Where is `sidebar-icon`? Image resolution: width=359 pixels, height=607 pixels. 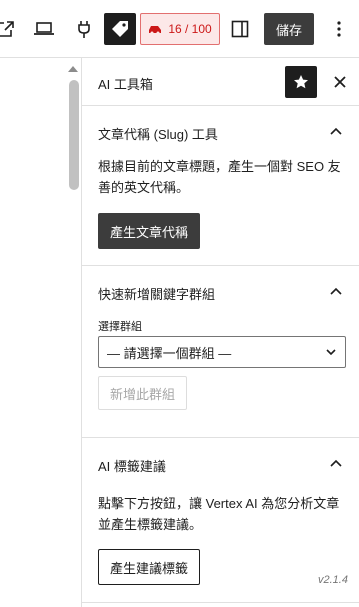
sidebar-icon is located at coordinates (240, 29).